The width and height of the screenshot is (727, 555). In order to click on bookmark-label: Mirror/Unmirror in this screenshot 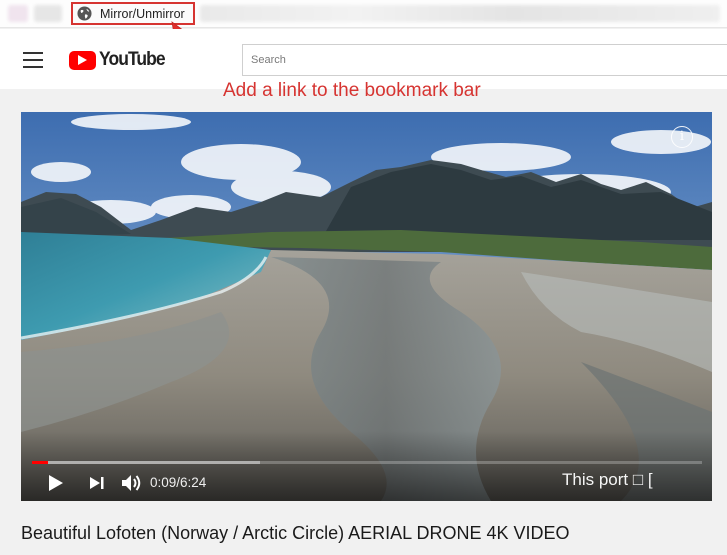, I will do `click(142, 13)`.